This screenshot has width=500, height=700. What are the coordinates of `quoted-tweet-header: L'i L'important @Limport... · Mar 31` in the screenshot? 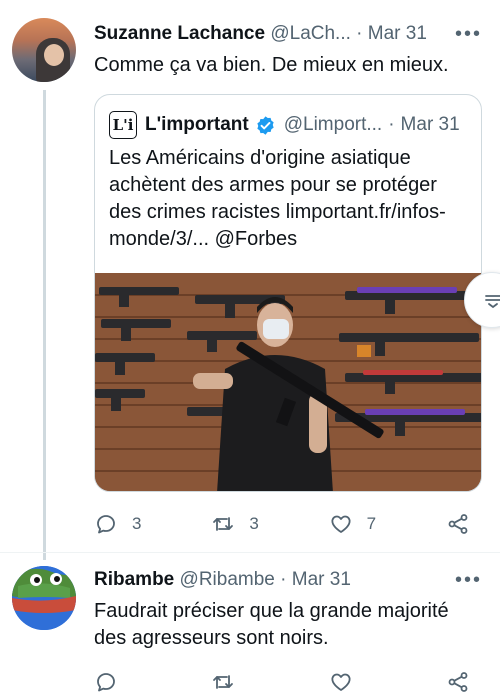 It's located at (290, 125).